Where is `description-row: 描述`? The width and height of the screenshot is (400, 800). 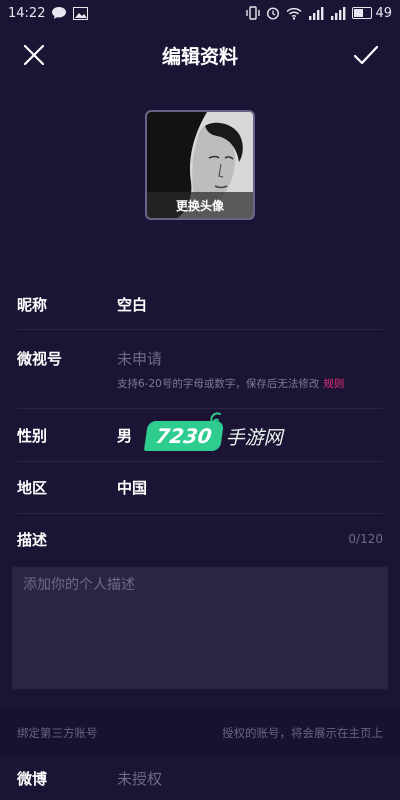
description-row: 描述 is located at coordinates (200, 539).